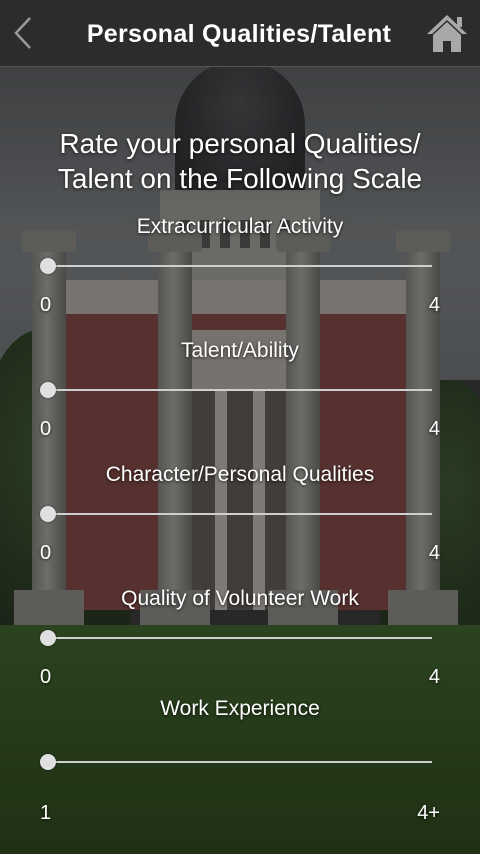  Describe the element at coordinates (240, 143) in the screenshot. I see `heading-line-1: Rate your personal Qualities/` at that location.